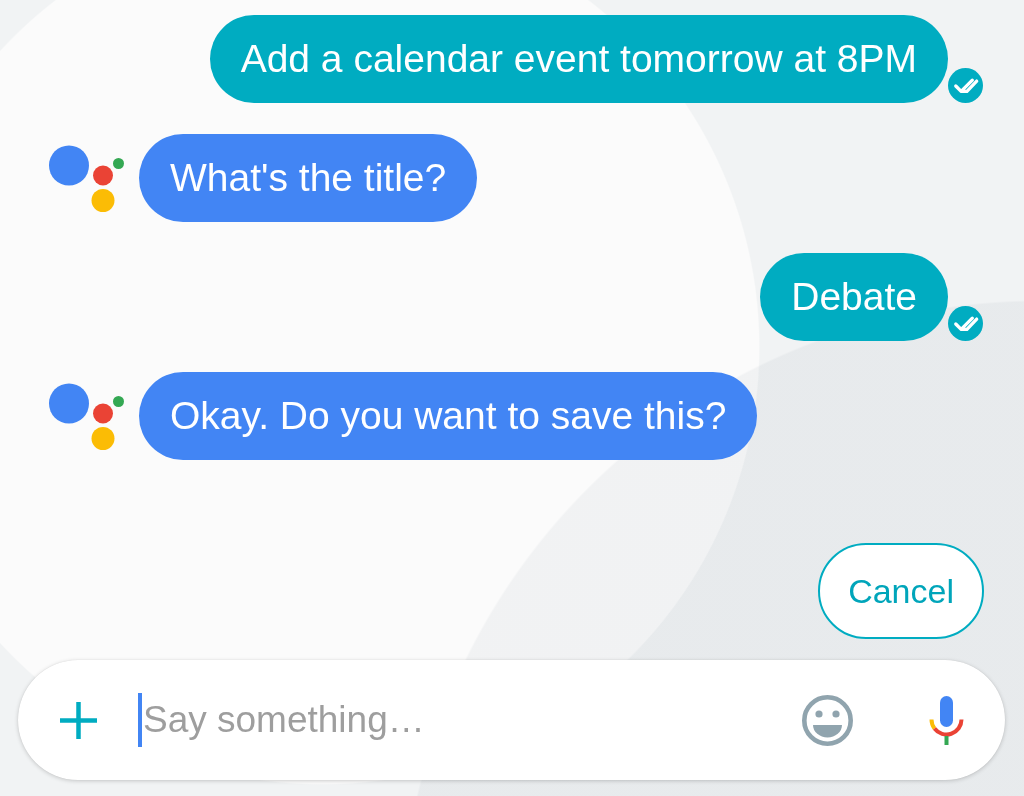 The width and height of the screenshot is (1024, 796). What do you see at coordinates (578, 59) in the screenshot?
I see `message-bubble: Add a calendar event tomorrow at 8PM` at bounding box center [578, 59].